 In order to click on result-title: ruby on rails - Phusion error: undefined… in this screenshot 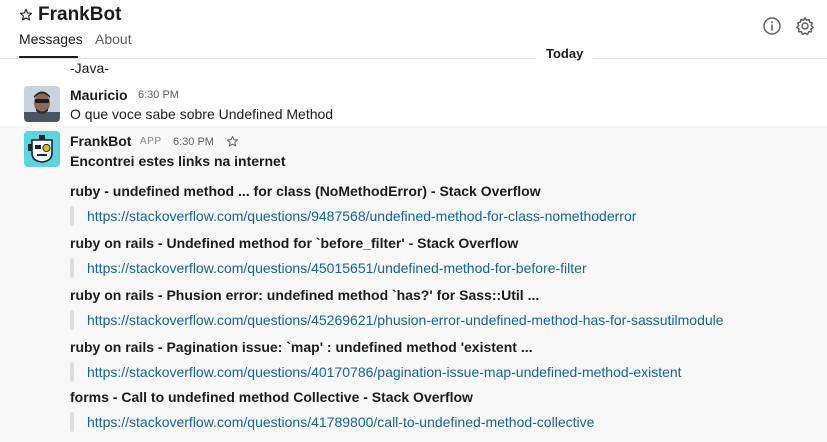, I will do `click(305, 295)`.